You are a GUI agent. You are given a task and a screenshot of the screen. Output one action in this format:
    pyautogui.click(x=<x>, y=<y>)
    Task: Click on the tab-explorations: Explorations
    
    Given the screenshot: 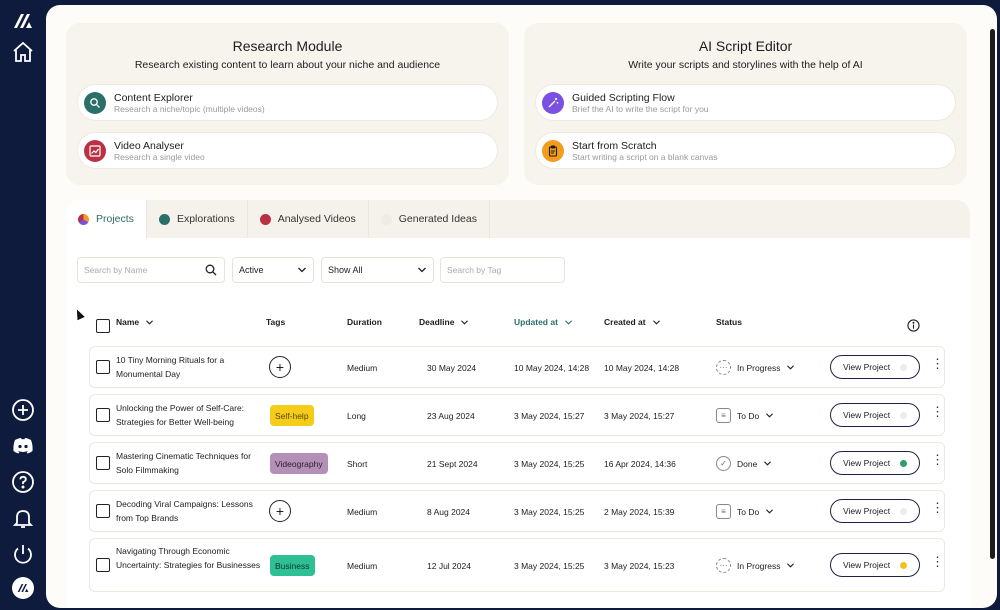 What is the action you would take?
    pyautogui.click(x=197, y=219)
    